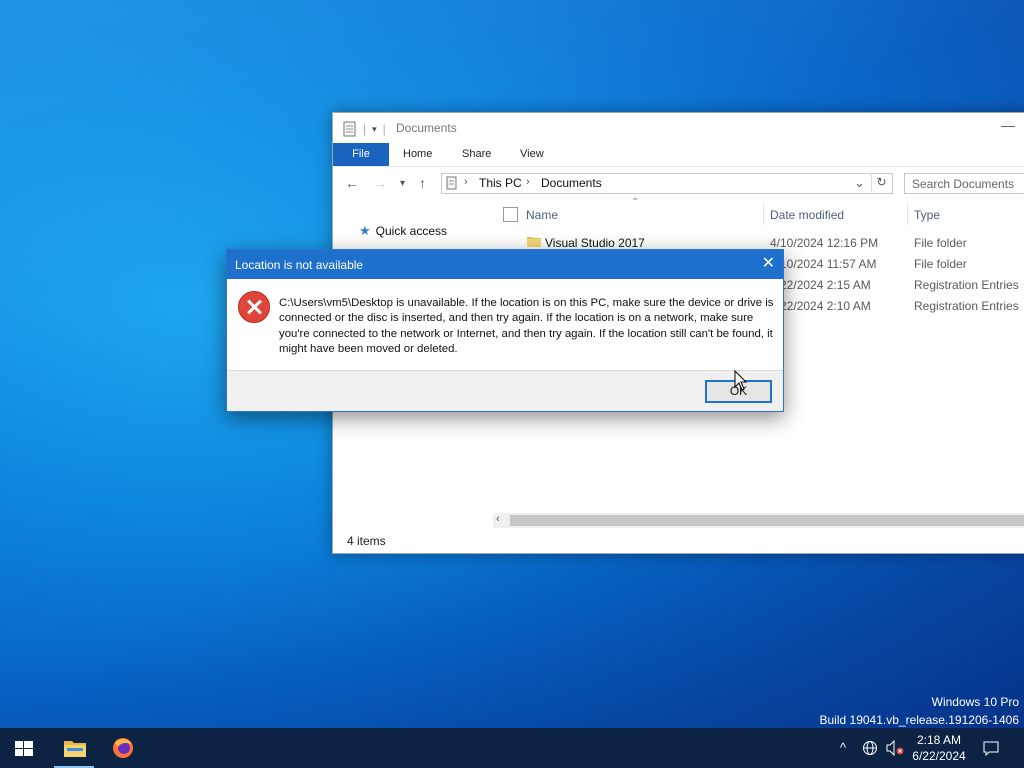 The width and height of the screenshot is (1024, 768). Describe the element at coordinates (823, 264) in the screenshot. I see `file-date: 4/10/2024 11:57 AM` at that location.